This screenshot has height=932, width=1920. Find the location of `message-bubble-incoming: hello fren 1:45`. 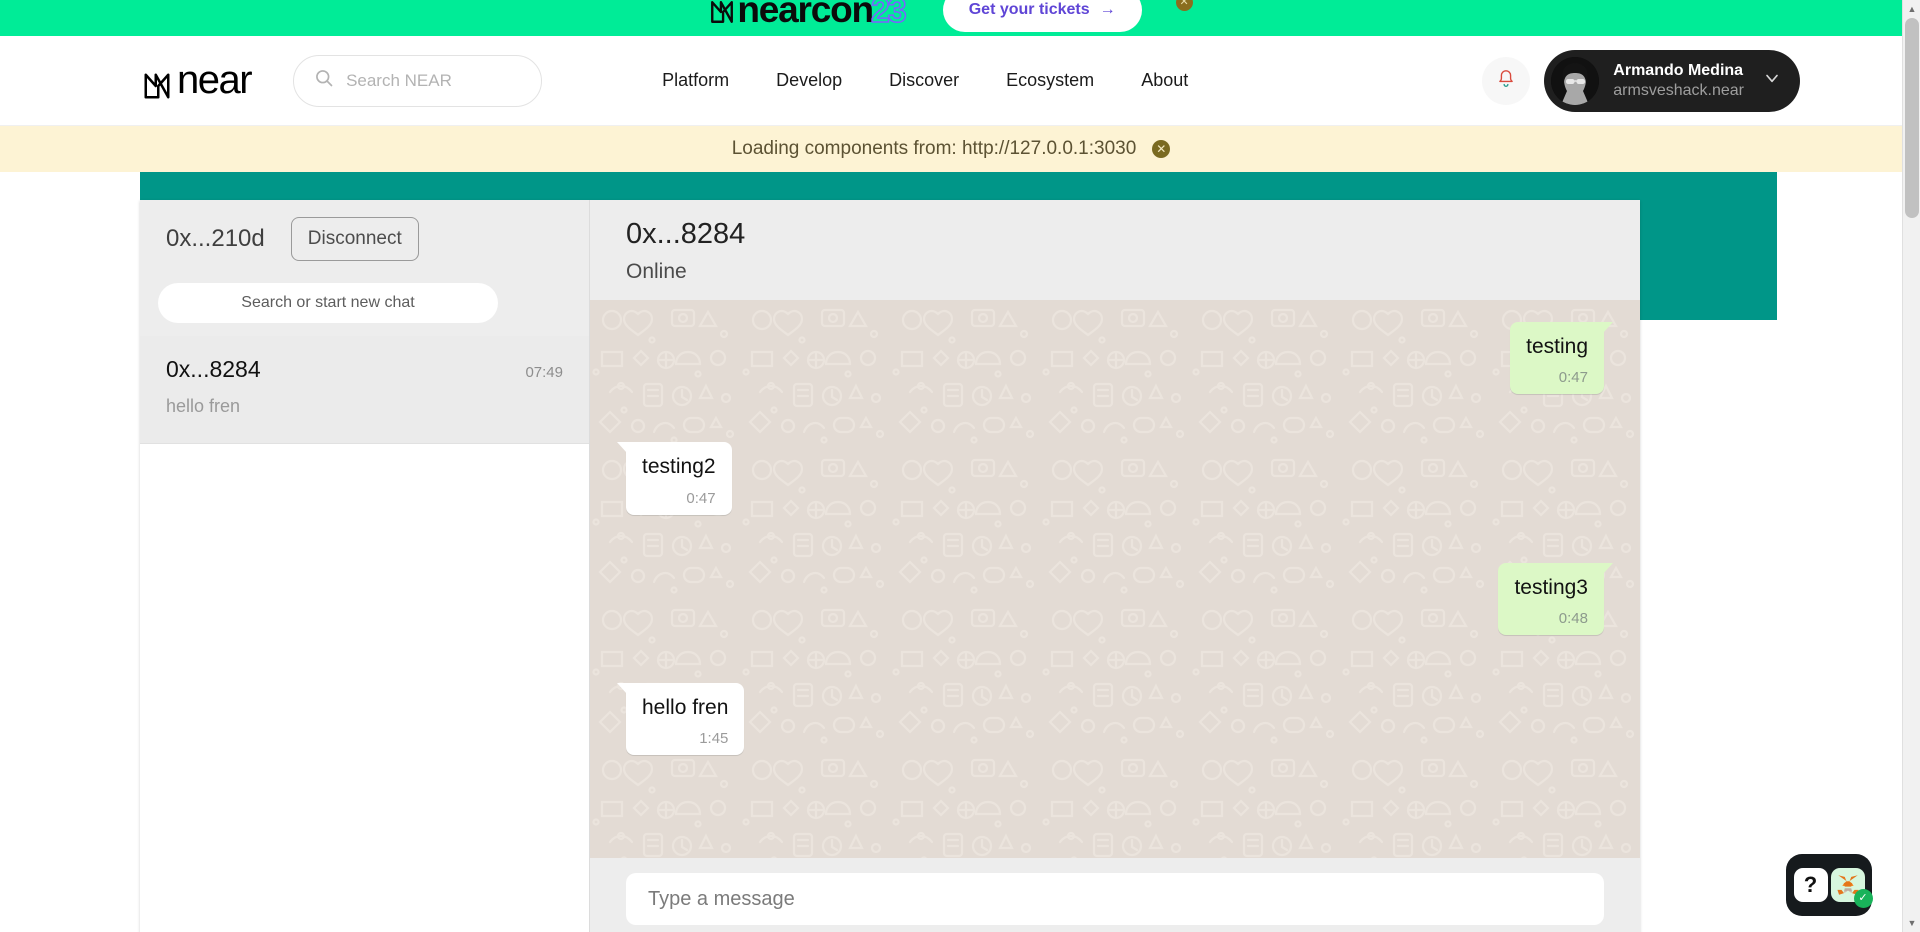

message-bubble-incoming: hello fren 1:45 is located at coordinates (680, 718).